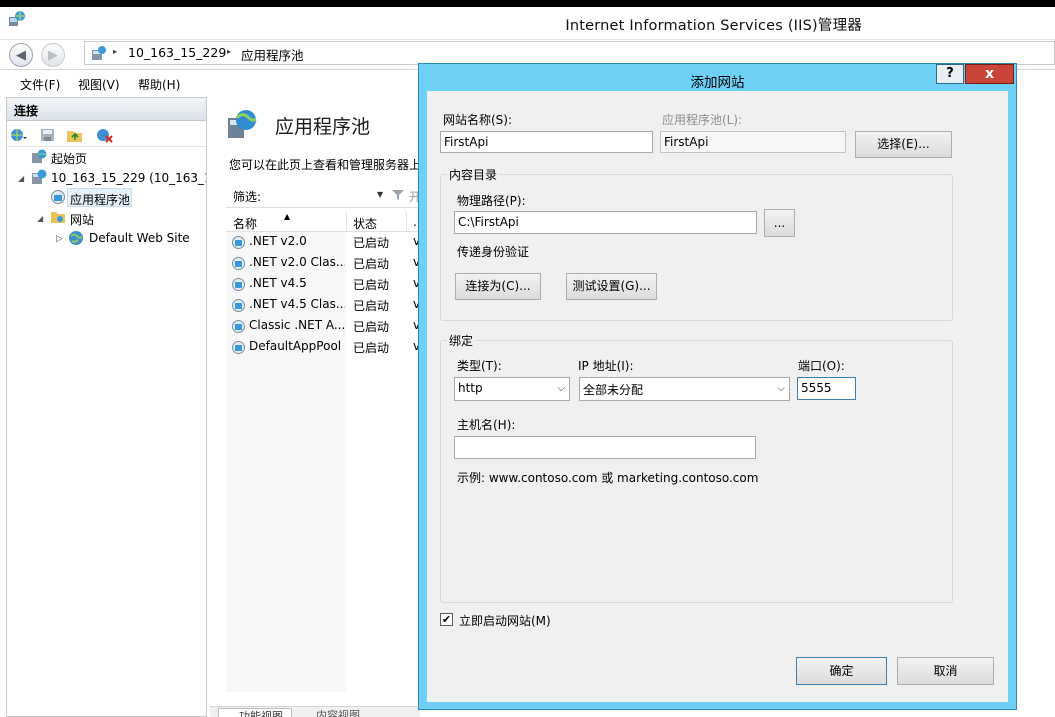 The image size is (1055, 717). Describe the element at coordinates (945, 671) in the screenshot. I see `cancel-button: 取消` at that location.